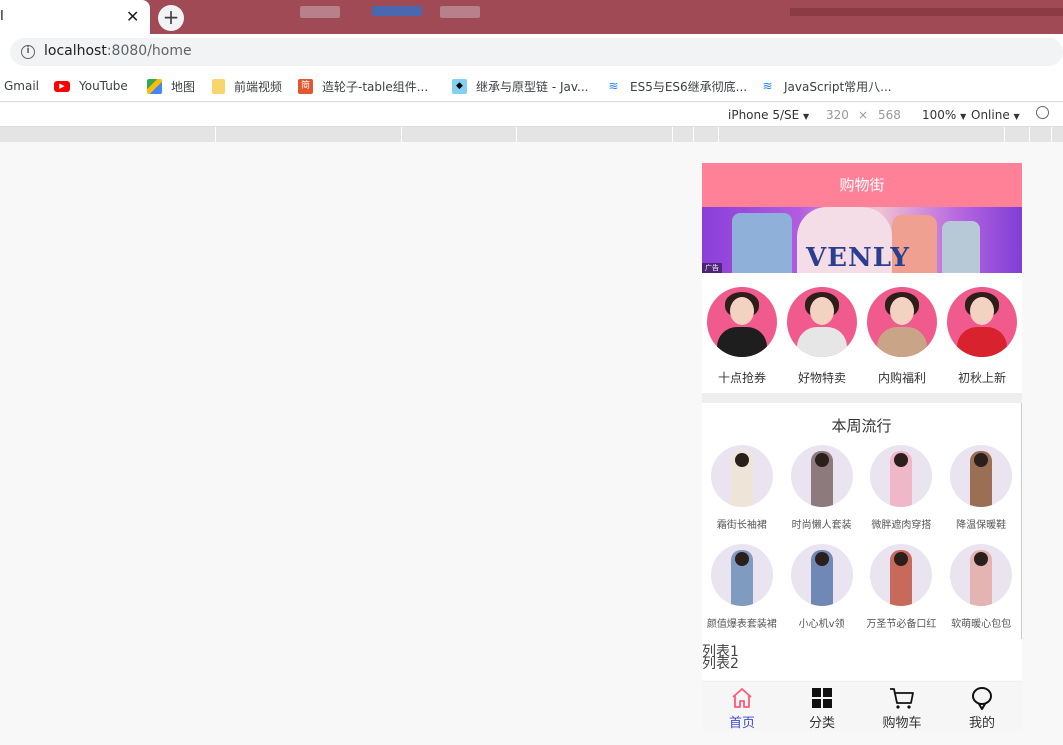 The width and height of the screenshot is (1063, 745). I want to click on tab-home: 首页, so click(742, 706).